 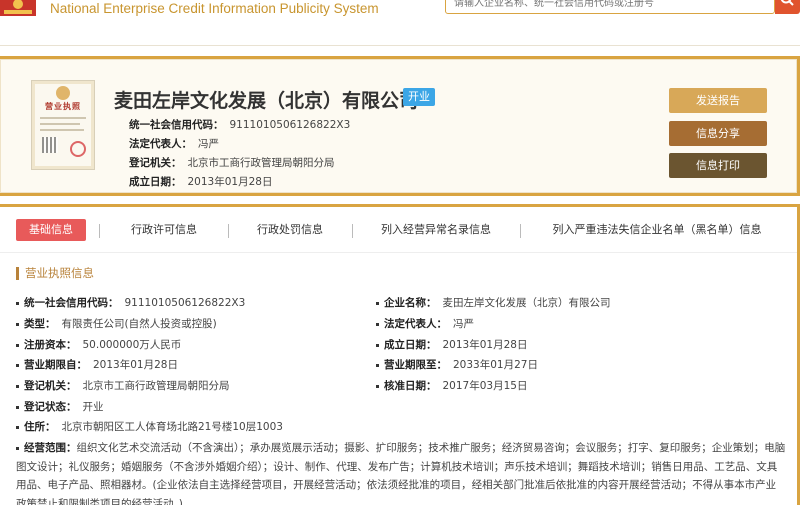 I want to click on tab-basic-info: 基础信息, so click(x=51, y=230).